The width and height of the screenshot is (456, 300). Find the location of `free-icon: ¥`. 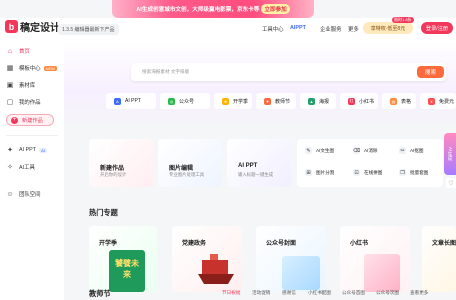

free-icon: ¥ is located at coordinates (431, 101).